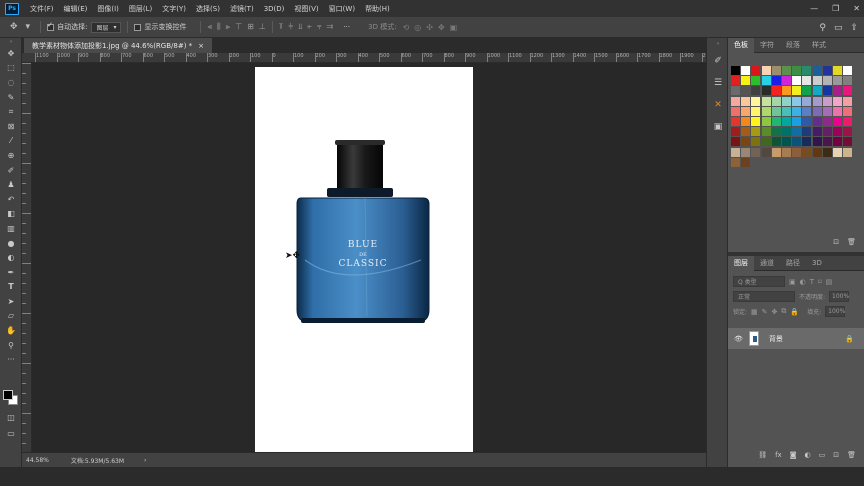 This screenshot has height=486, width=864. What do you see at coordinates (8, 395) in the screenshot?
I see `foreground-color-swatch` at bounding box center [8, 395].